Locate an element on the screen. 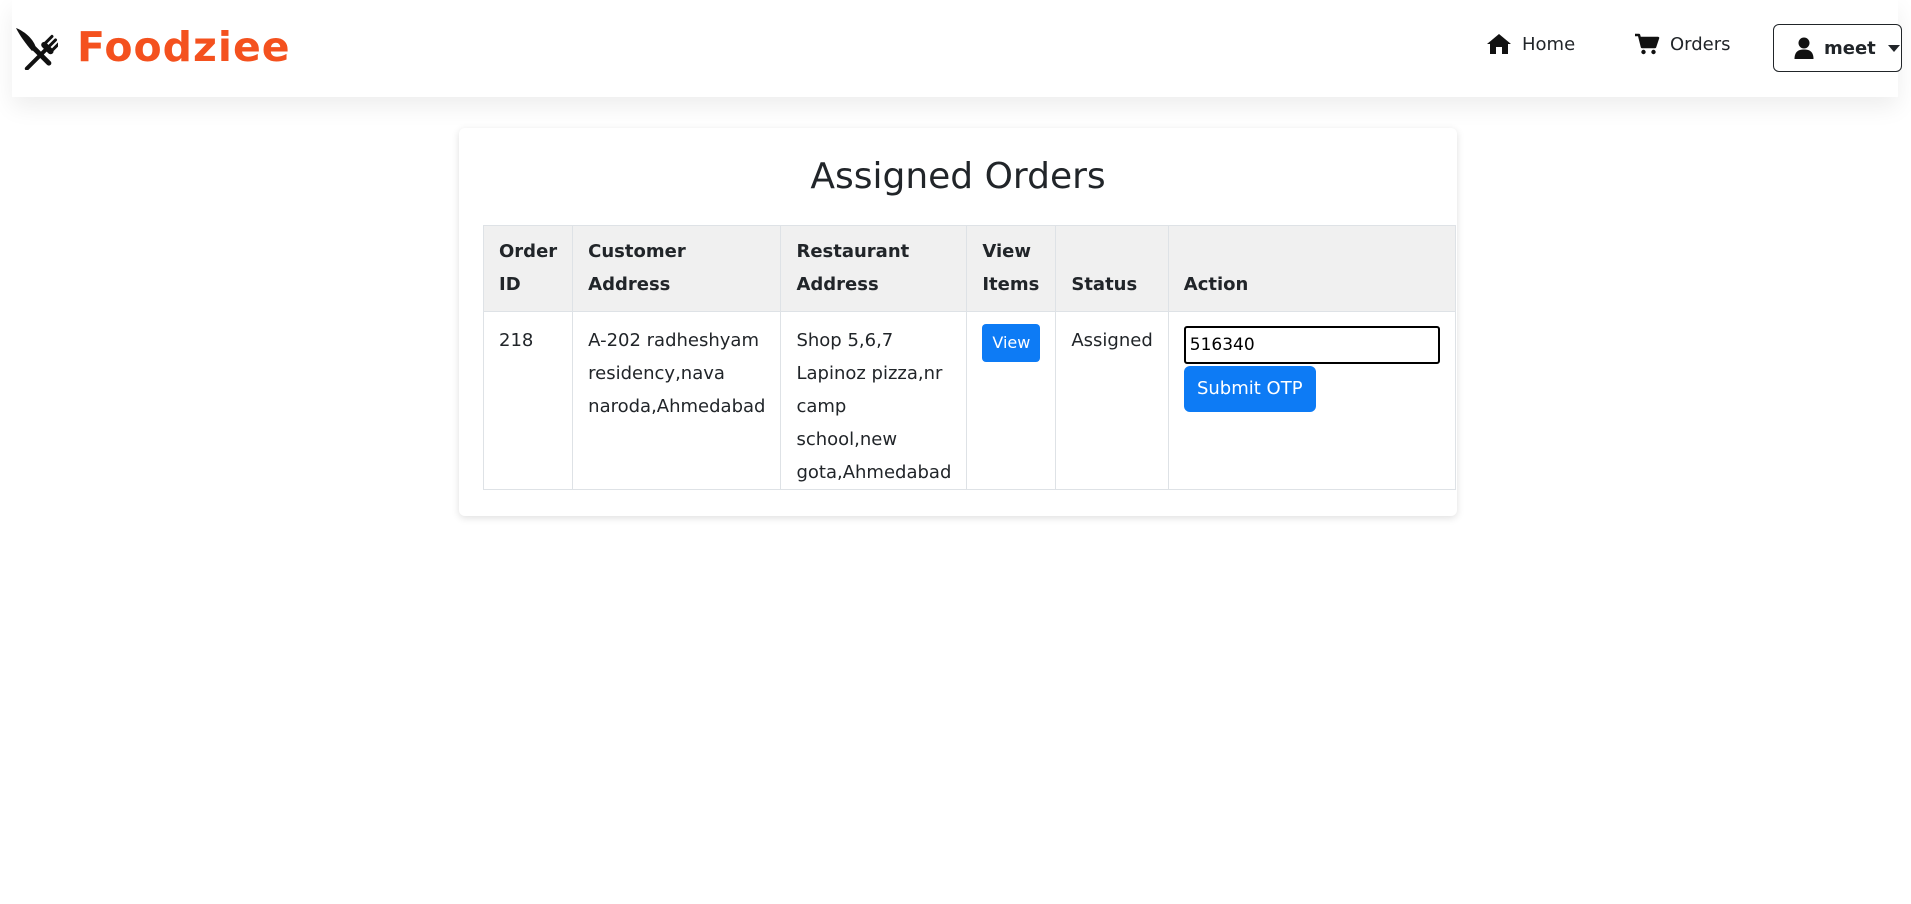 This screenshot has height=904, width=1911. column-header: View Items is located at coordinates (1011, 268).